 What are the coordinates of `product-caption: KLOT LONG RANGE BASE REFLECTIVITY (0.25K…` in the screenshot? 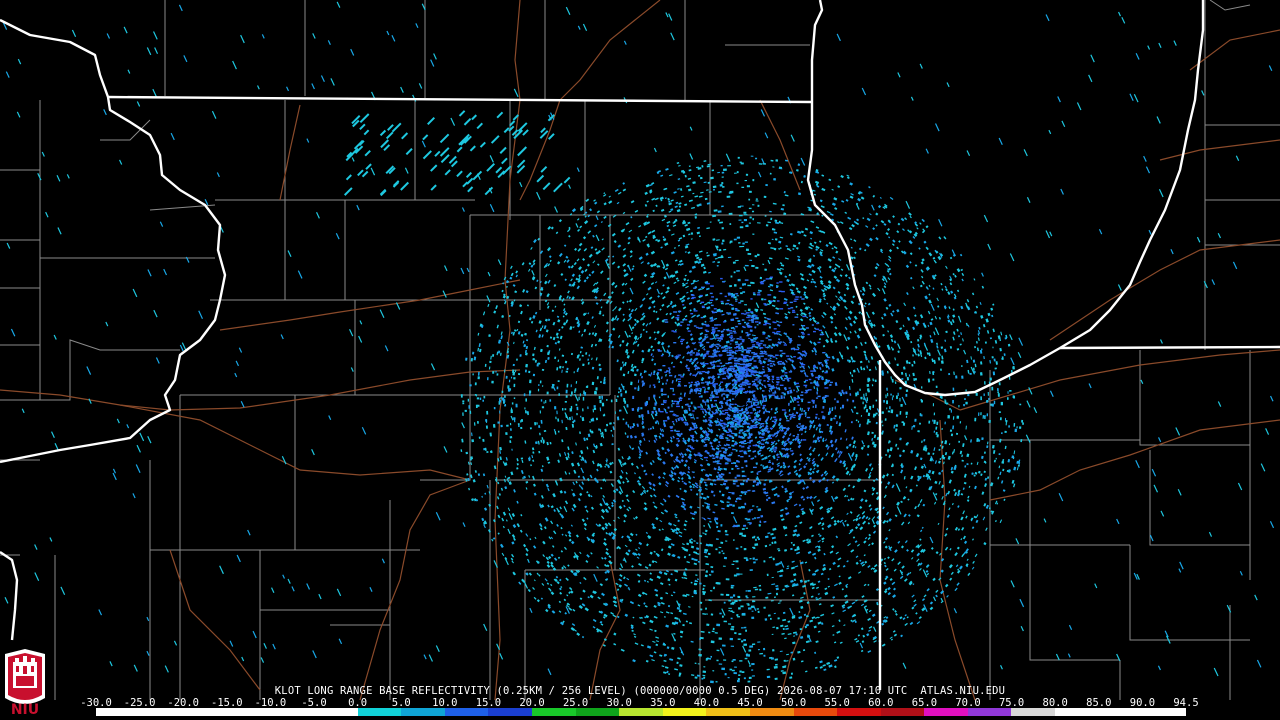 It's located at (640, 691).